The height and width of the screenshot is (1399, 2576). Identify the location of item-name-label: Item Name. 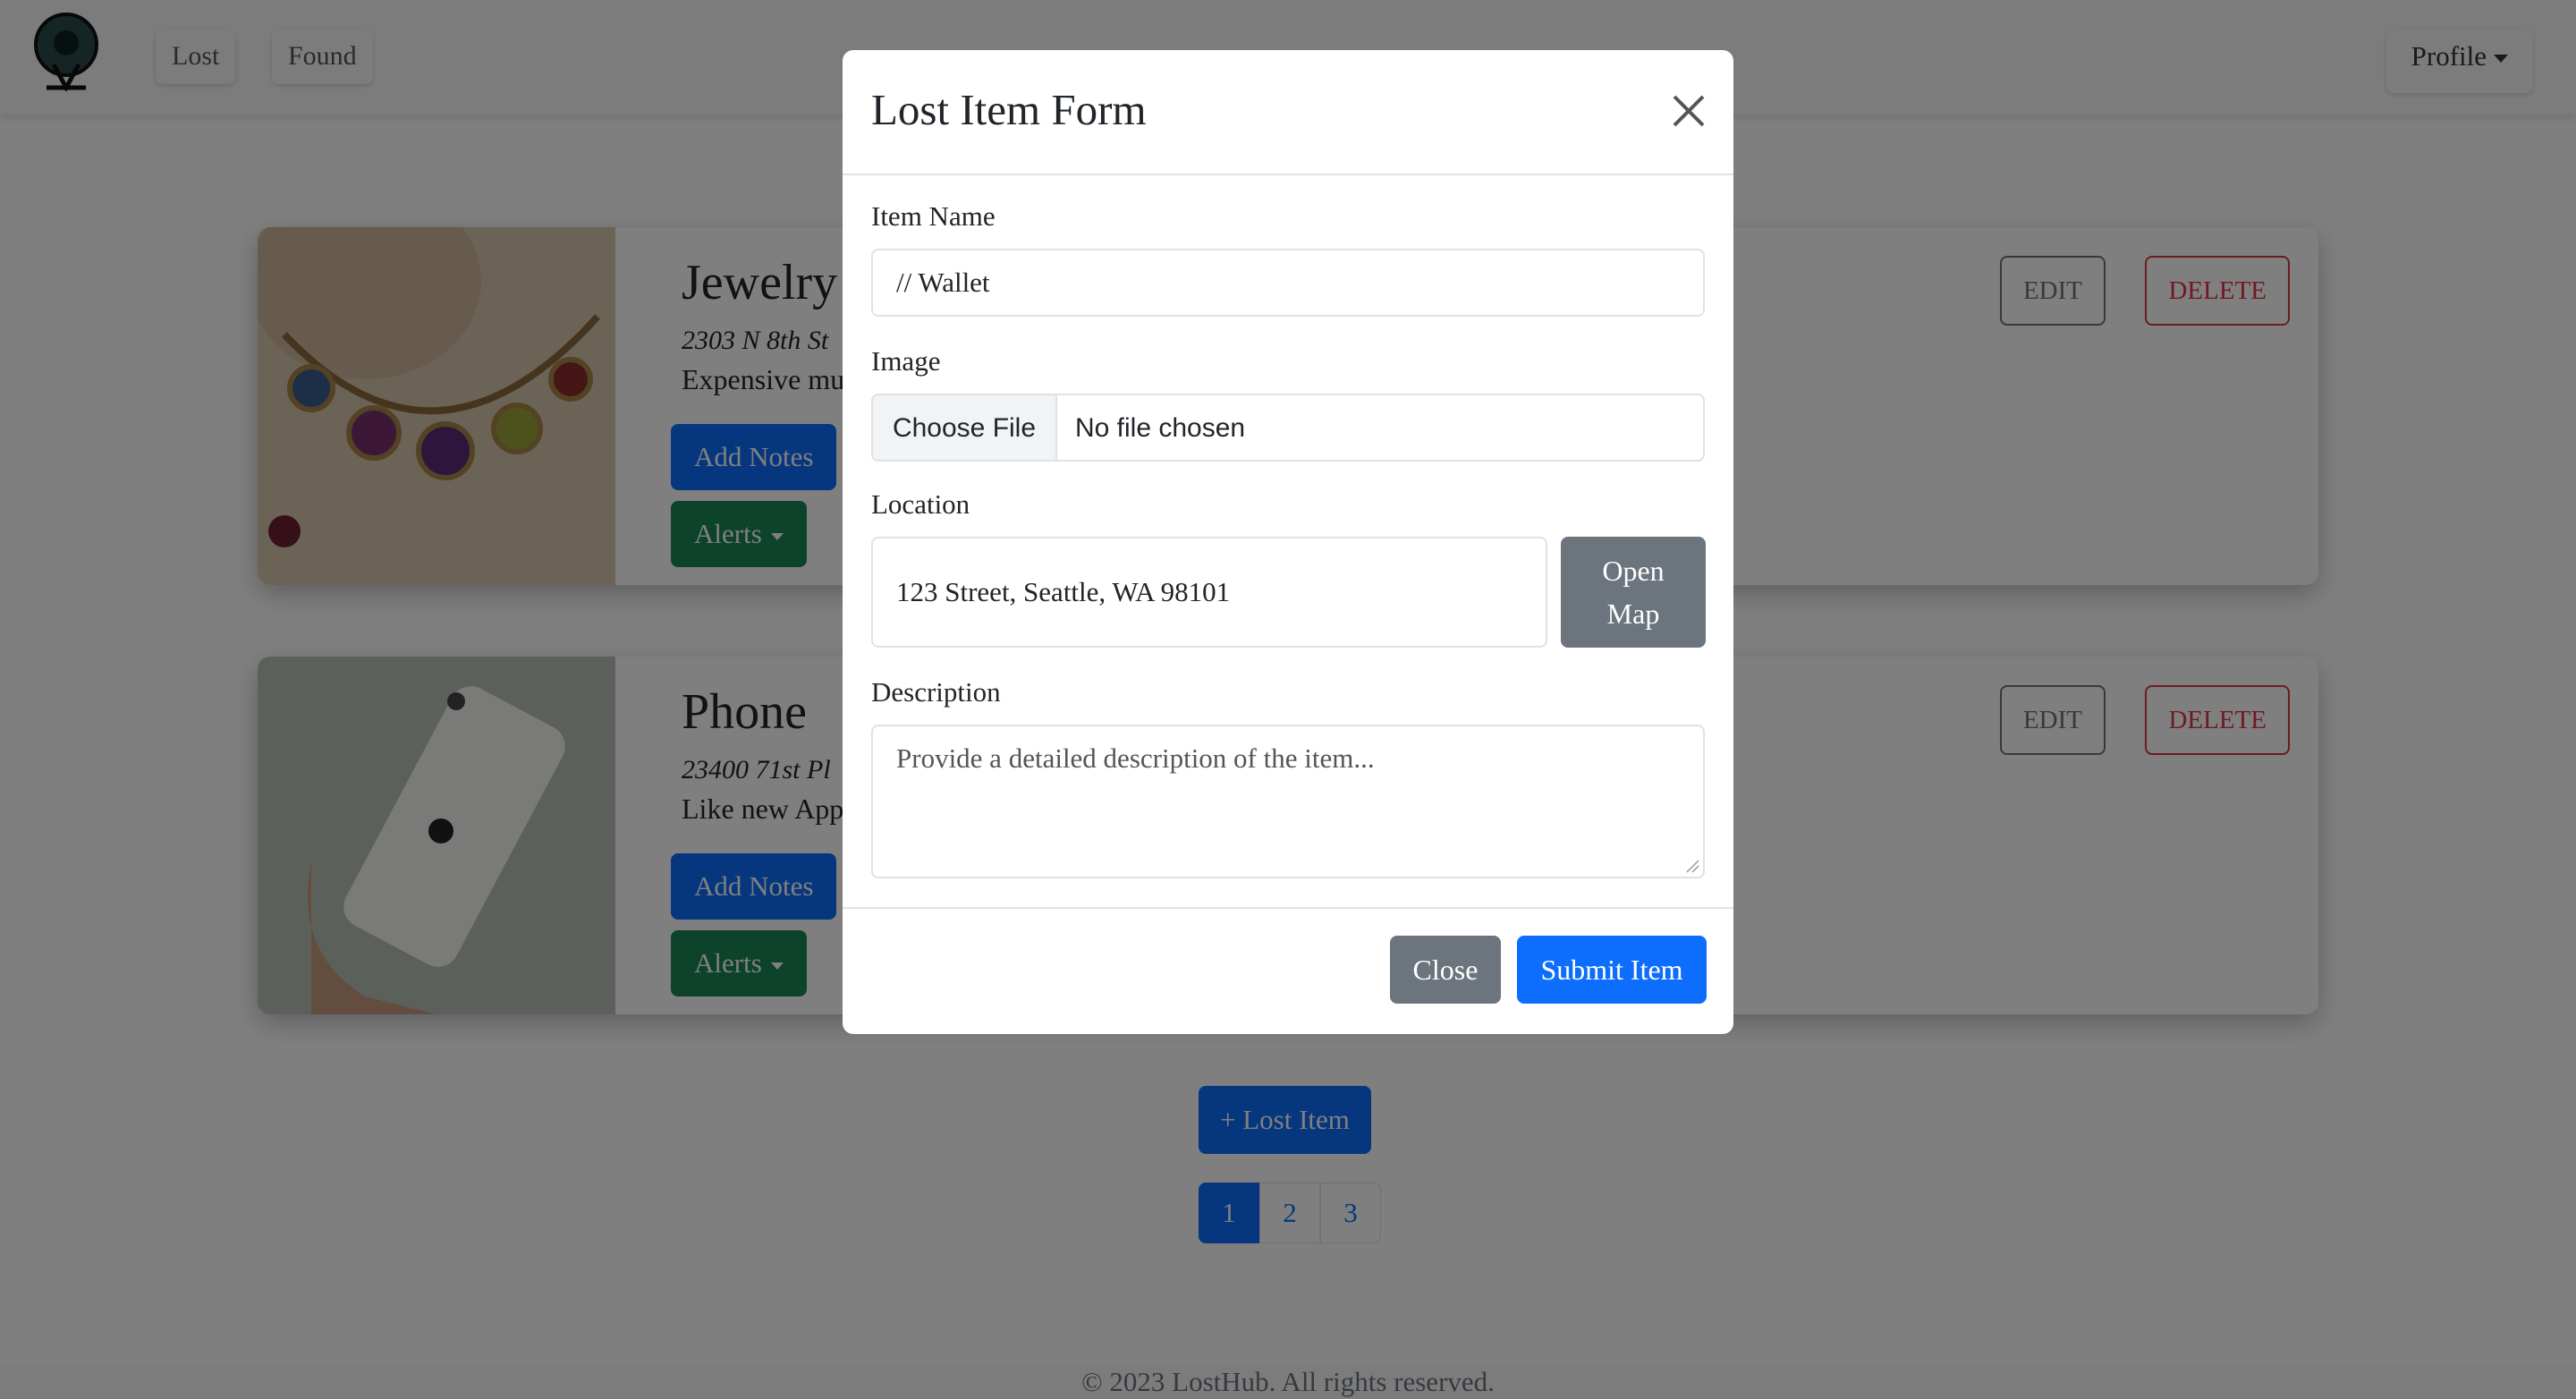
(933, 216).